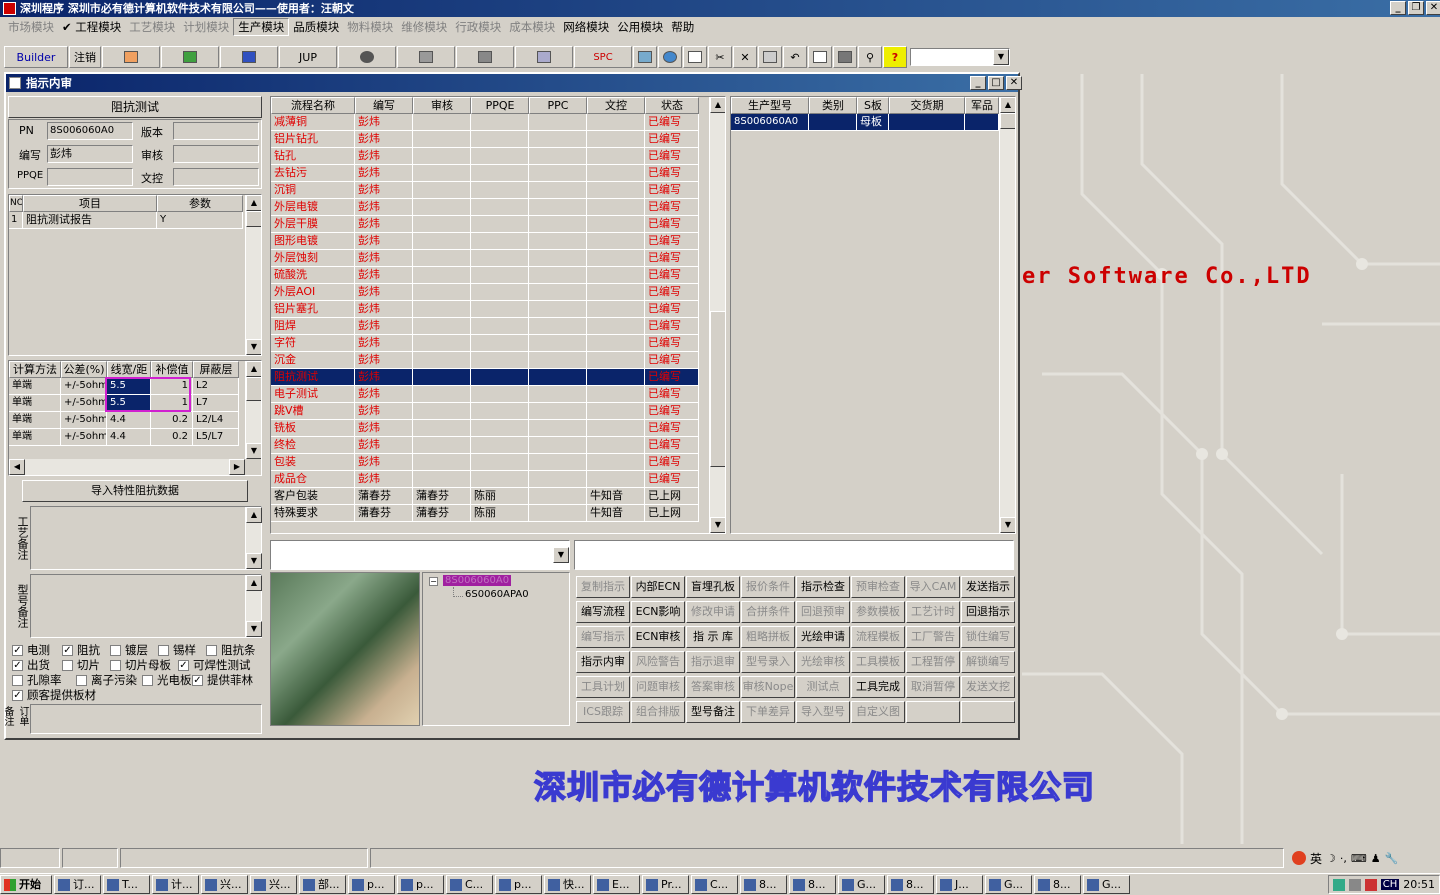 The height and width of the screenshot is (895, 1440). What do you see at coordinates (658, 612) in the screenshot?
I see `action-button-1-1: ECN影响` at bounding box center [658, 612].